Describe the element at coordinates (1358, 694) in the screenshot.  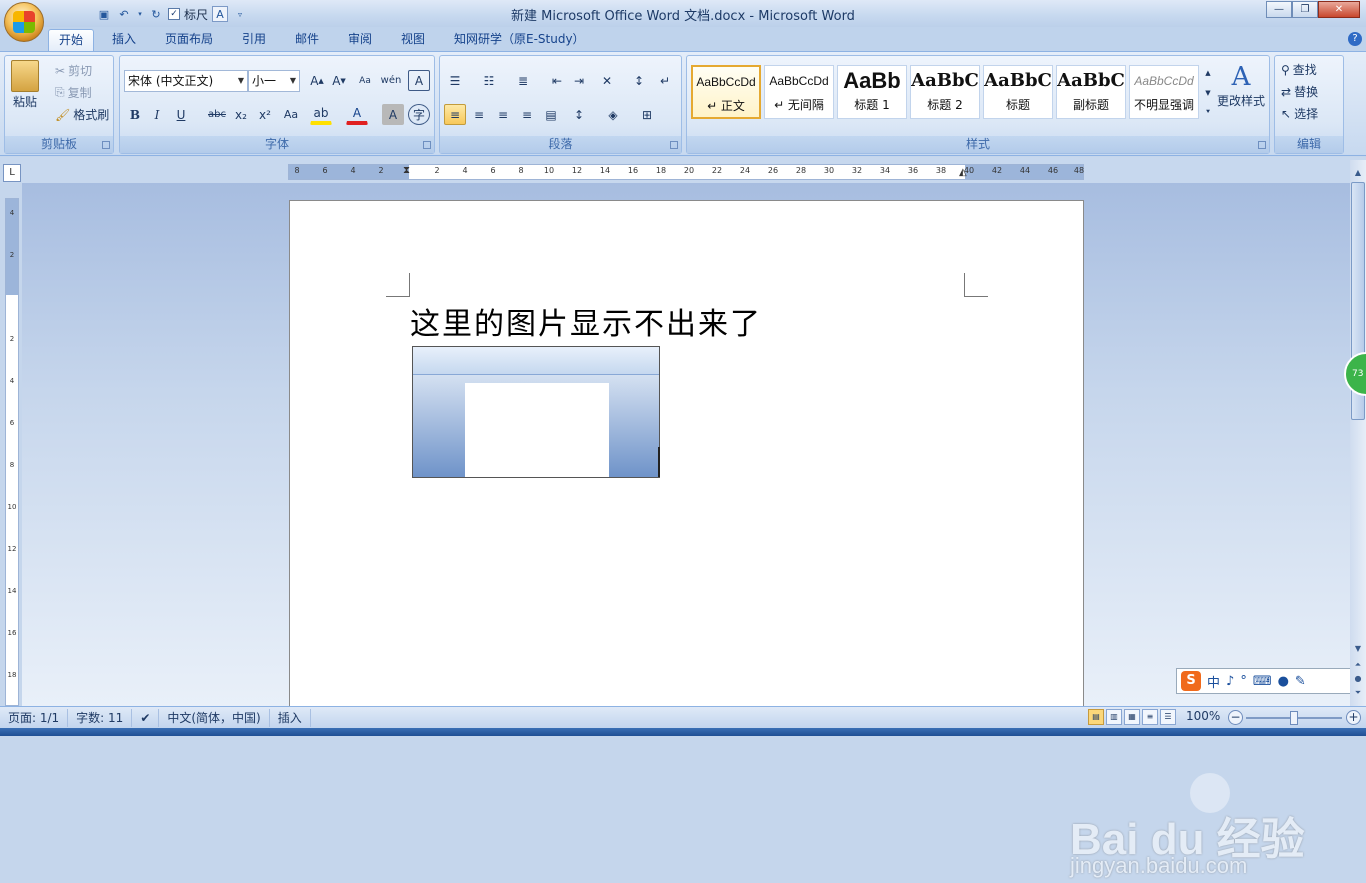
I see `next-page-icon: ⏷` at that location.